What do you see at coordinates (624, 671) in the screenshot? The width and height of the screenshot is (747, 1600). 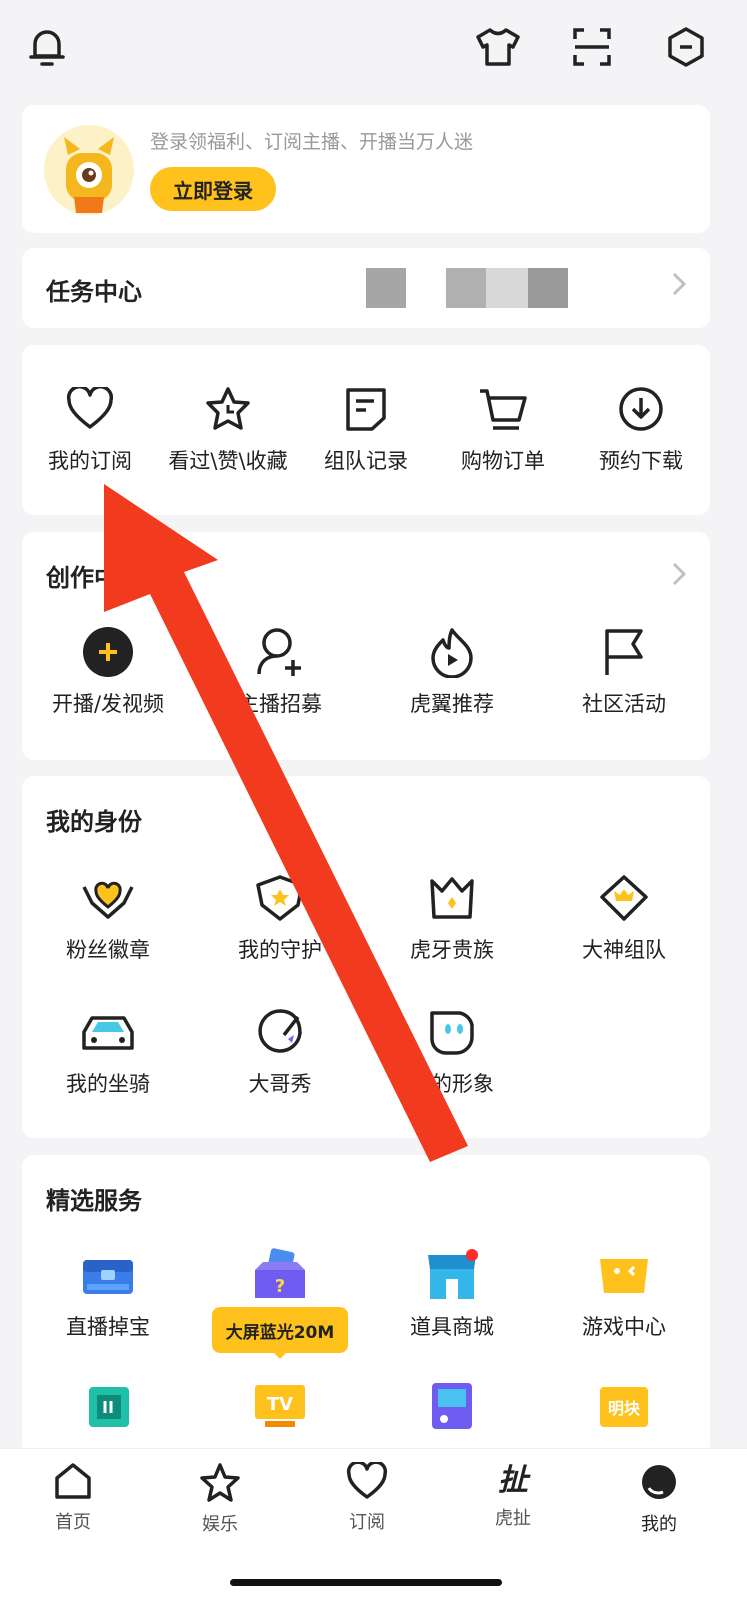 I see `creator-community: 社区活动` at bounding box center [624, 671].